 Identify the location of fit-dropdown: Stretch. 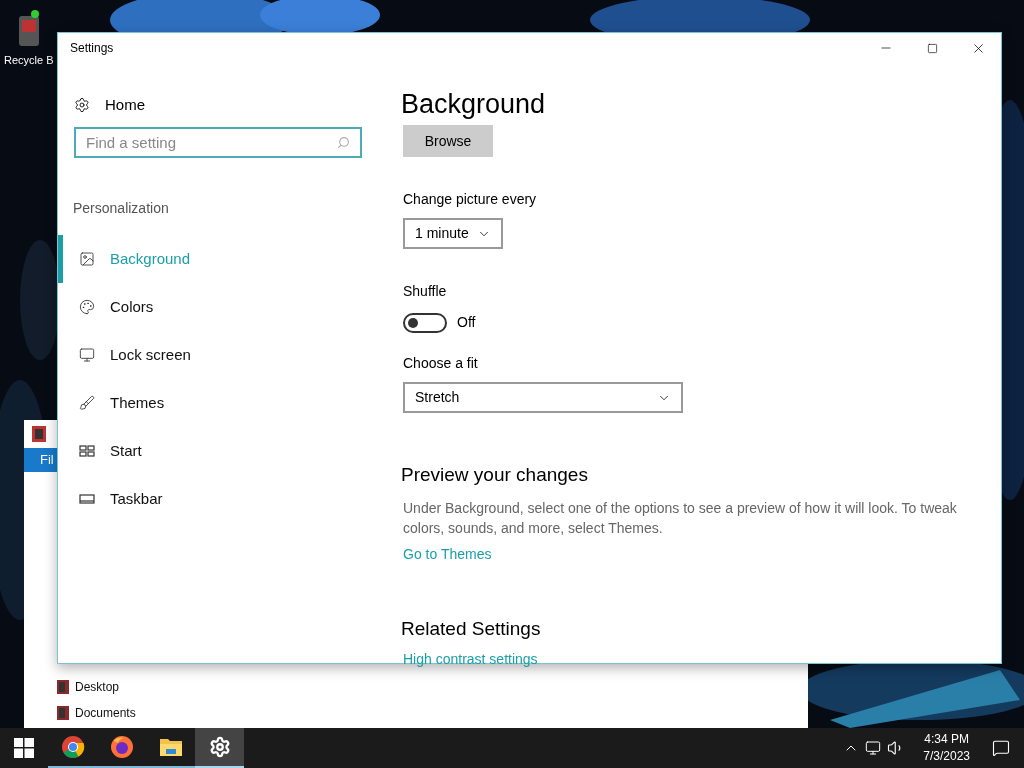
(543, 397).